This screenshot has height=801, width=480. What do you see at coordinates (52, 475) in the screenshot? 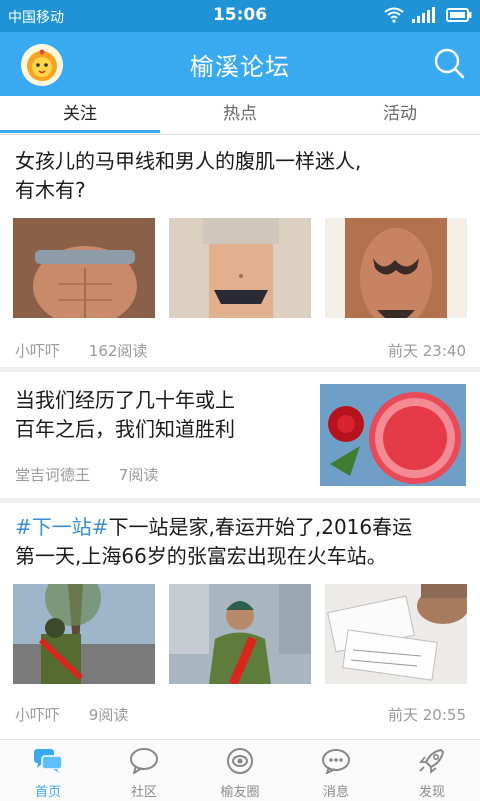
I see `post-author: 堂吉诃德王` at bounding box center [52, 475].